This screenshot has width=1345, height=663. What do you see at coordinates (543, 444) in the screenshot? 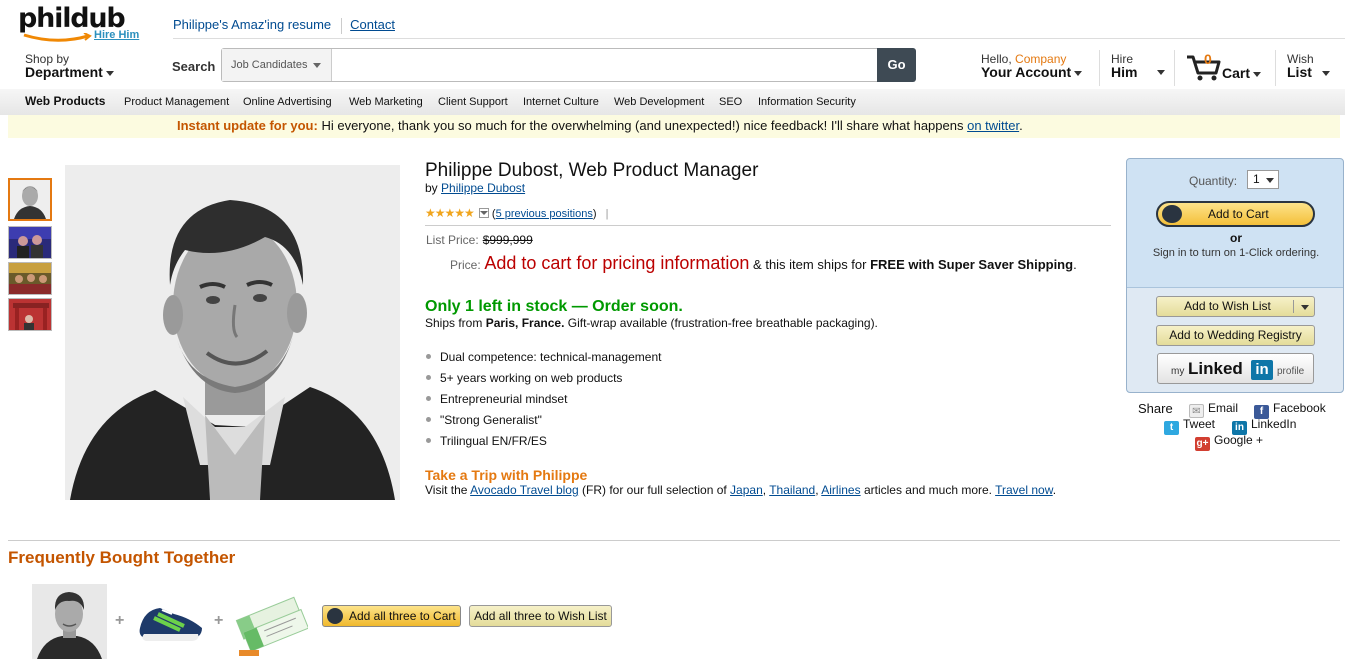
I see `feature-bullet: Trilingual EN/FR/ES` at bounding box center [543, 444].